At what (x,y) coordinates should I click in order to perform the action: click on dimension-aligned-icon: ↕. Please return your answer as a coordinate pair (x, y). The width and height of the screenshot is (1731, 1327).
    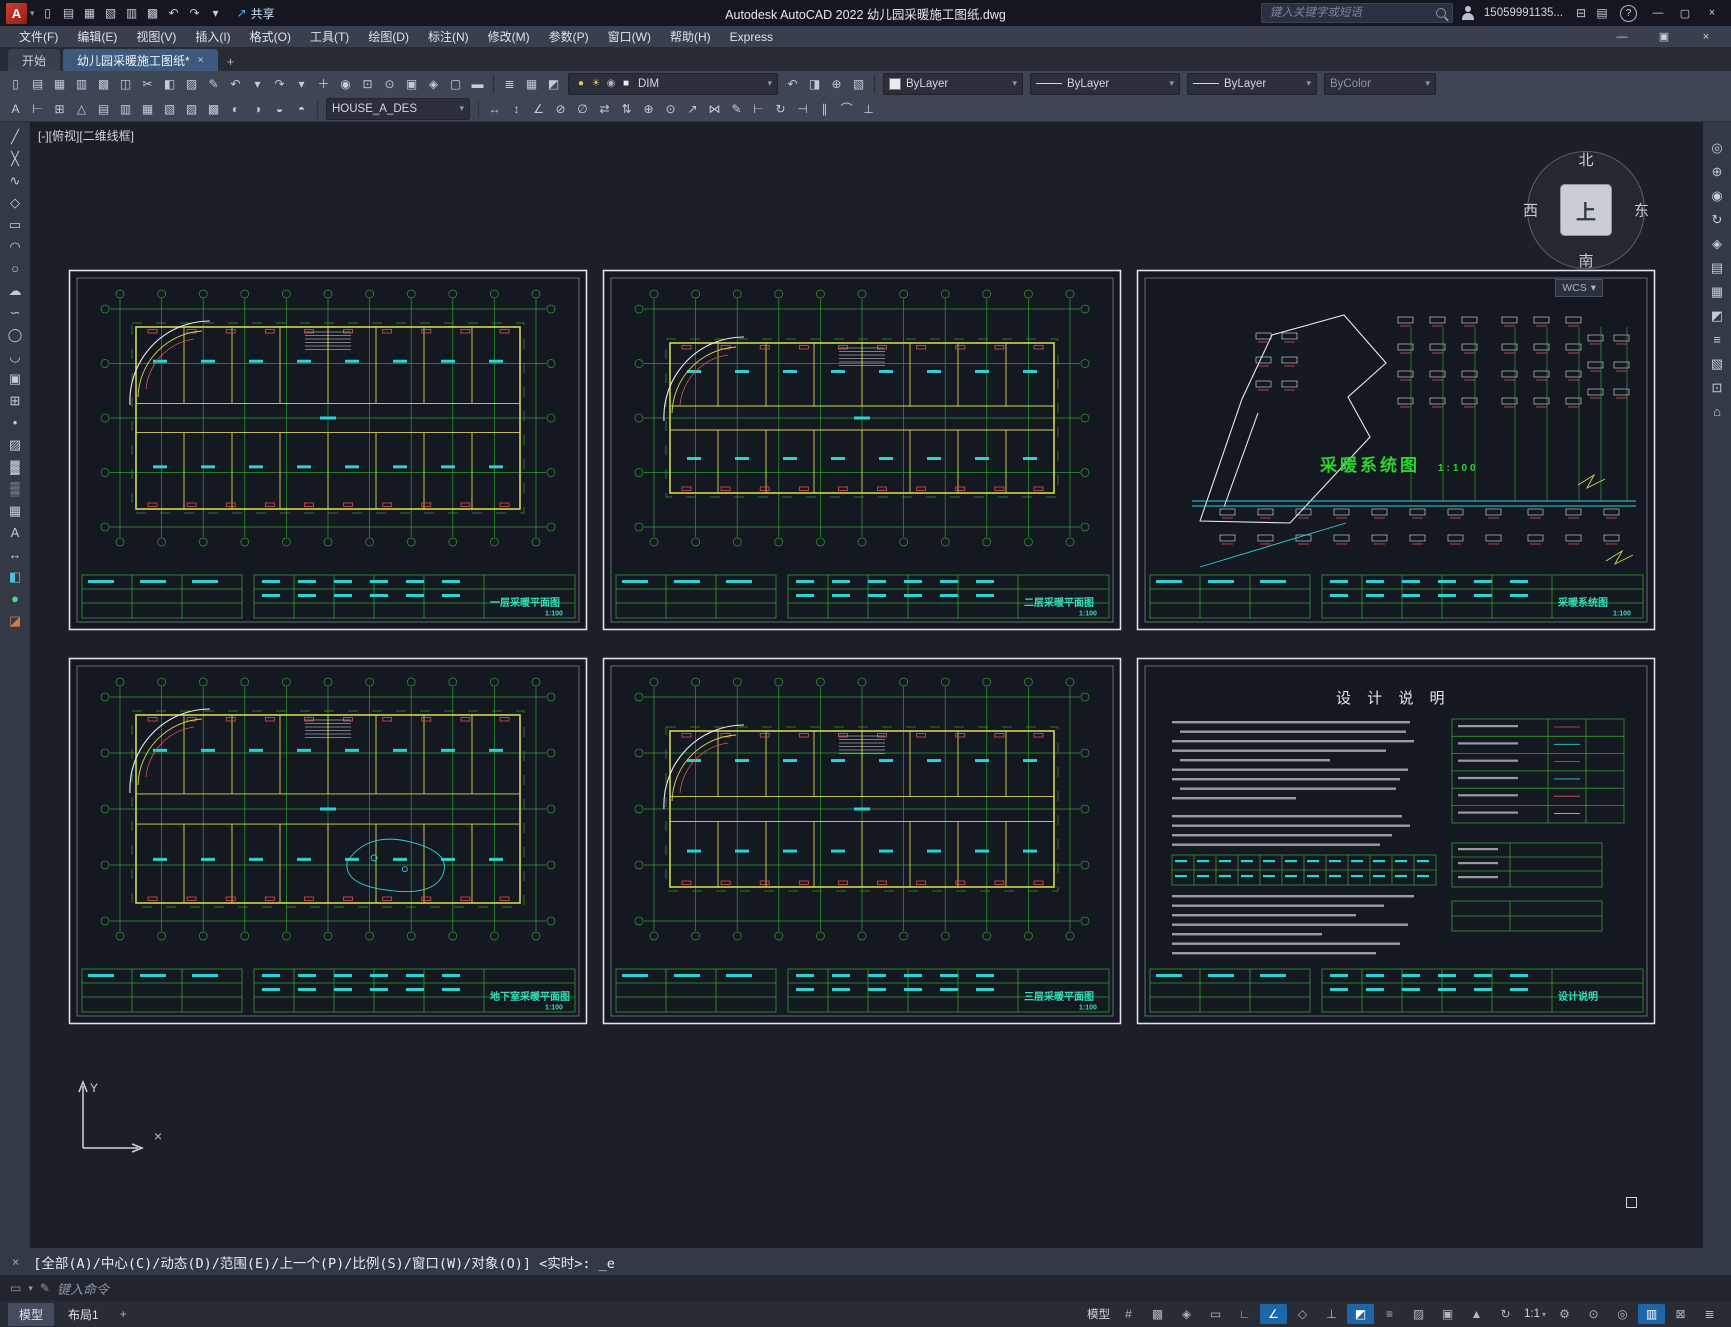
    Looking at the image, I should click on (516, 108).